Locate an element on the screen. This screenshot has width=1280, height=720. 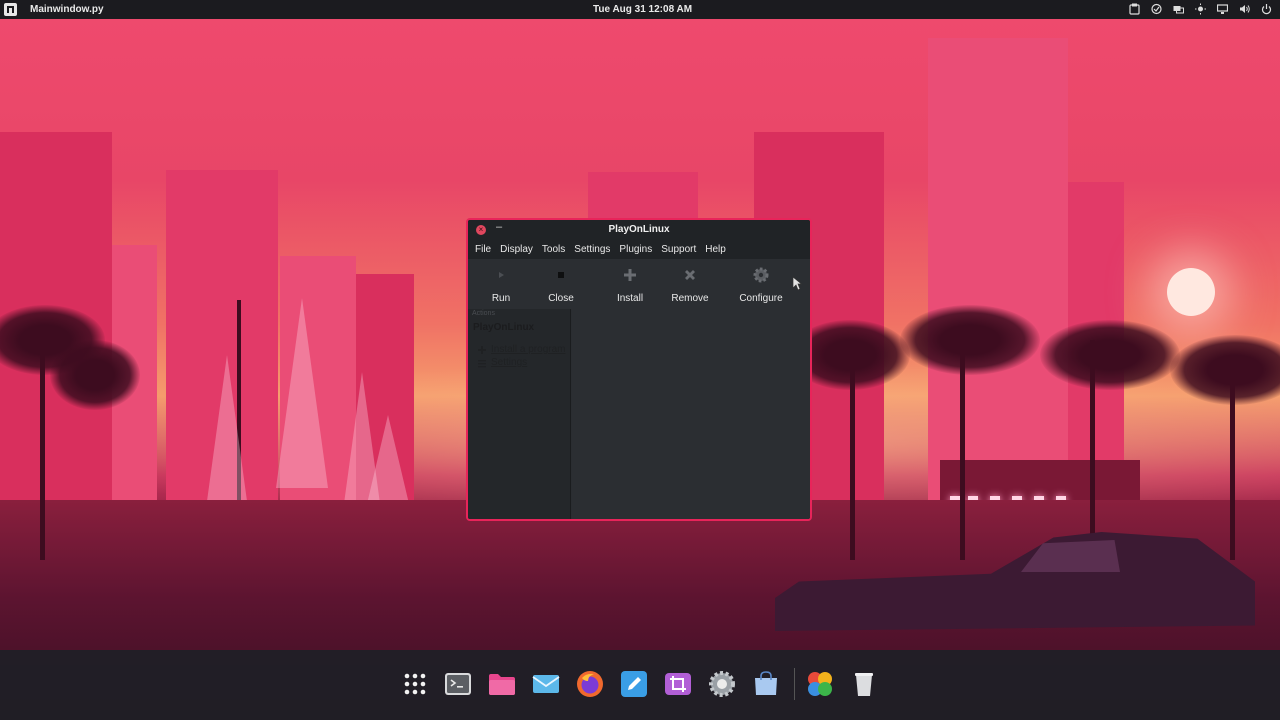
remove-button: Remove is located at coordinates (690, 284).